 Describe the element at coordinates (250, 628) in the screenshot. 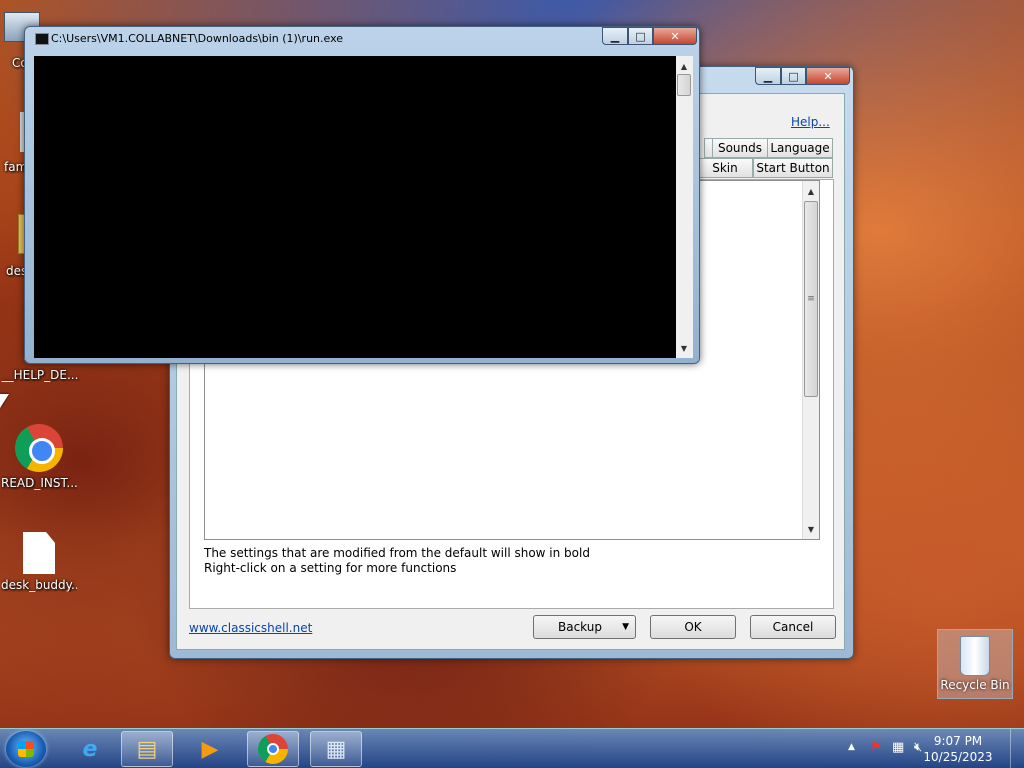

I see `website-link: www.classicshell.net` at that location.